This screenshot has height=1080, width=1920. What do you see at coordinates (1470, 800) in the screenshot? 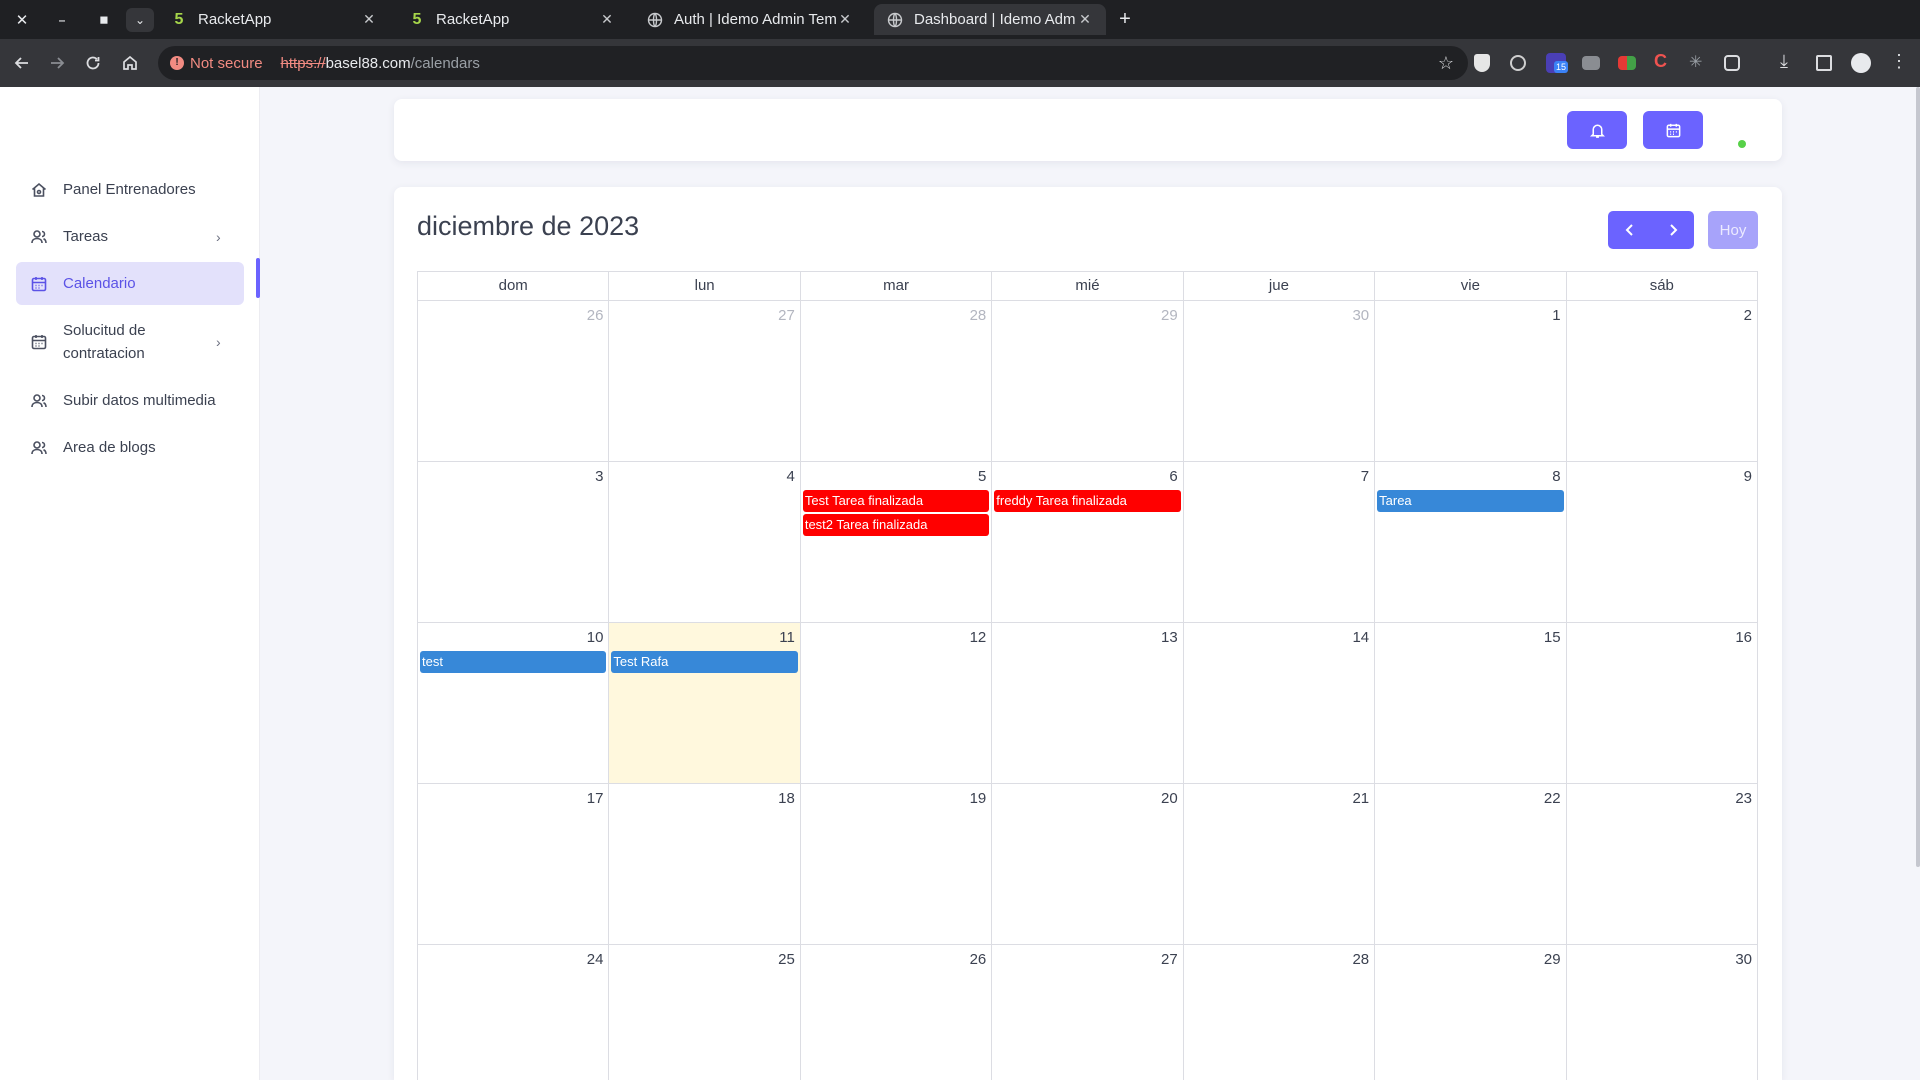
I see `day-number: 22` at bounding box center [1470, 800].